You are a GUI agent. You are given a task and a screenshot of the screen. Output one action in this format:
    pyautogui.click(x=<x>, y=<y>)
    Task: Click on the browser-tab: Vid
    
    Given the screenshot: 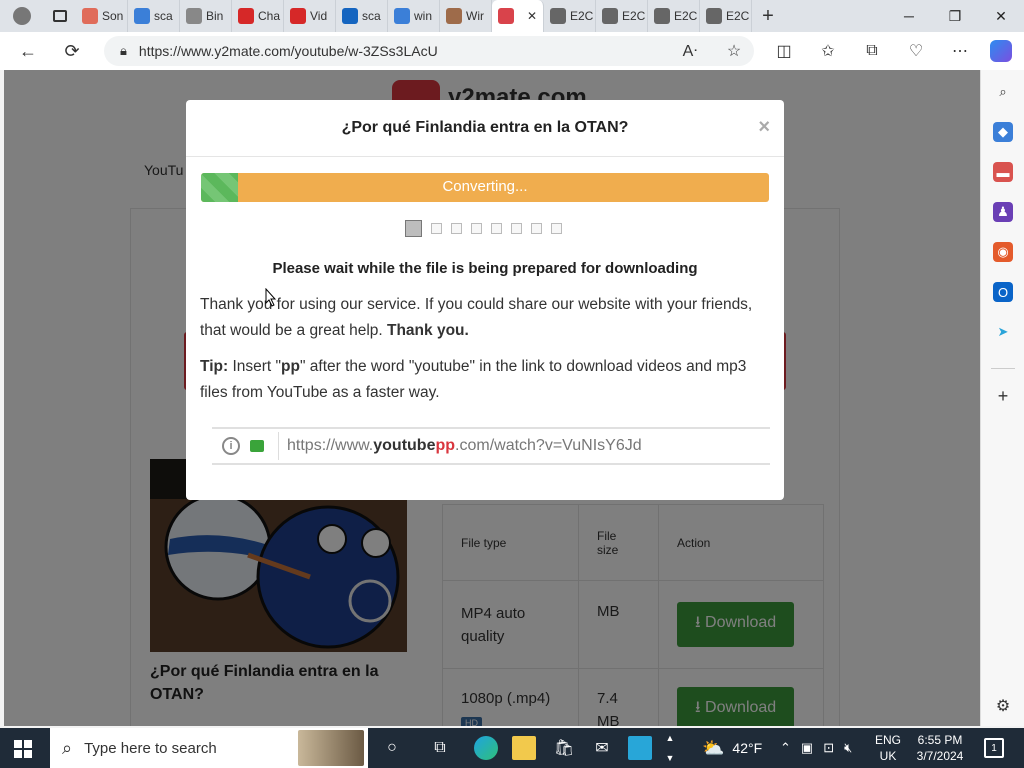 What is the action you would take?
    pyautogui.click(x=310, y=16)
    